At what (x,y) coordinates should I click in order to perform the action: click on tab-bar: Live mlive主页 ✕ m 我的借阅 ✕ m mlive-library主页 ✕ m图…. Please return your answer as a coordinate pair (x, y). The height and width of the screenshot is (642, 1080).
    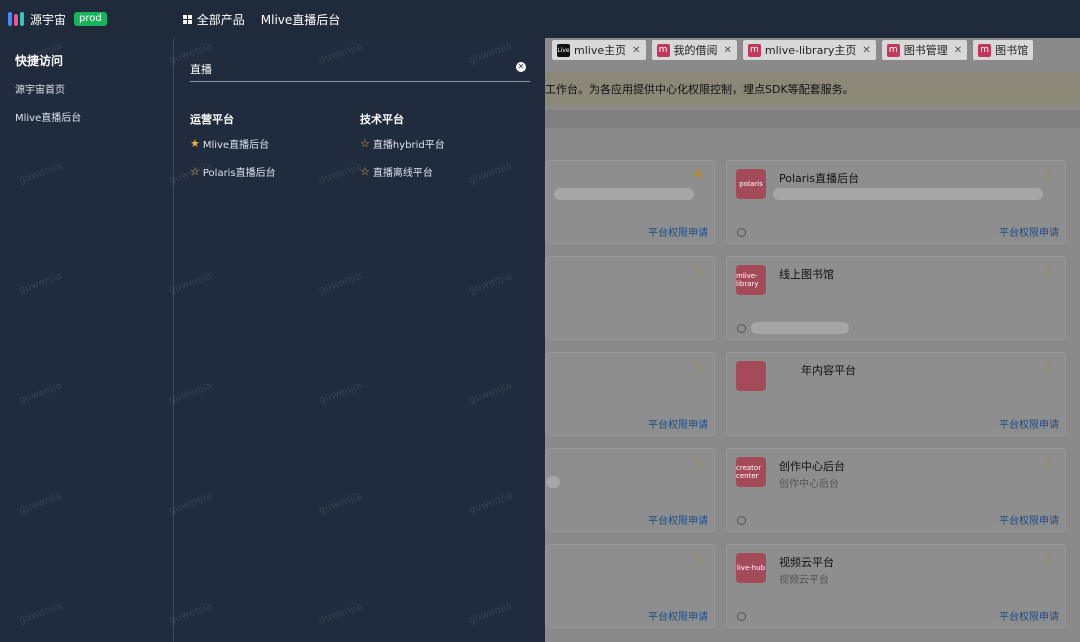
    Looking at the image, I should click on (812, 50).